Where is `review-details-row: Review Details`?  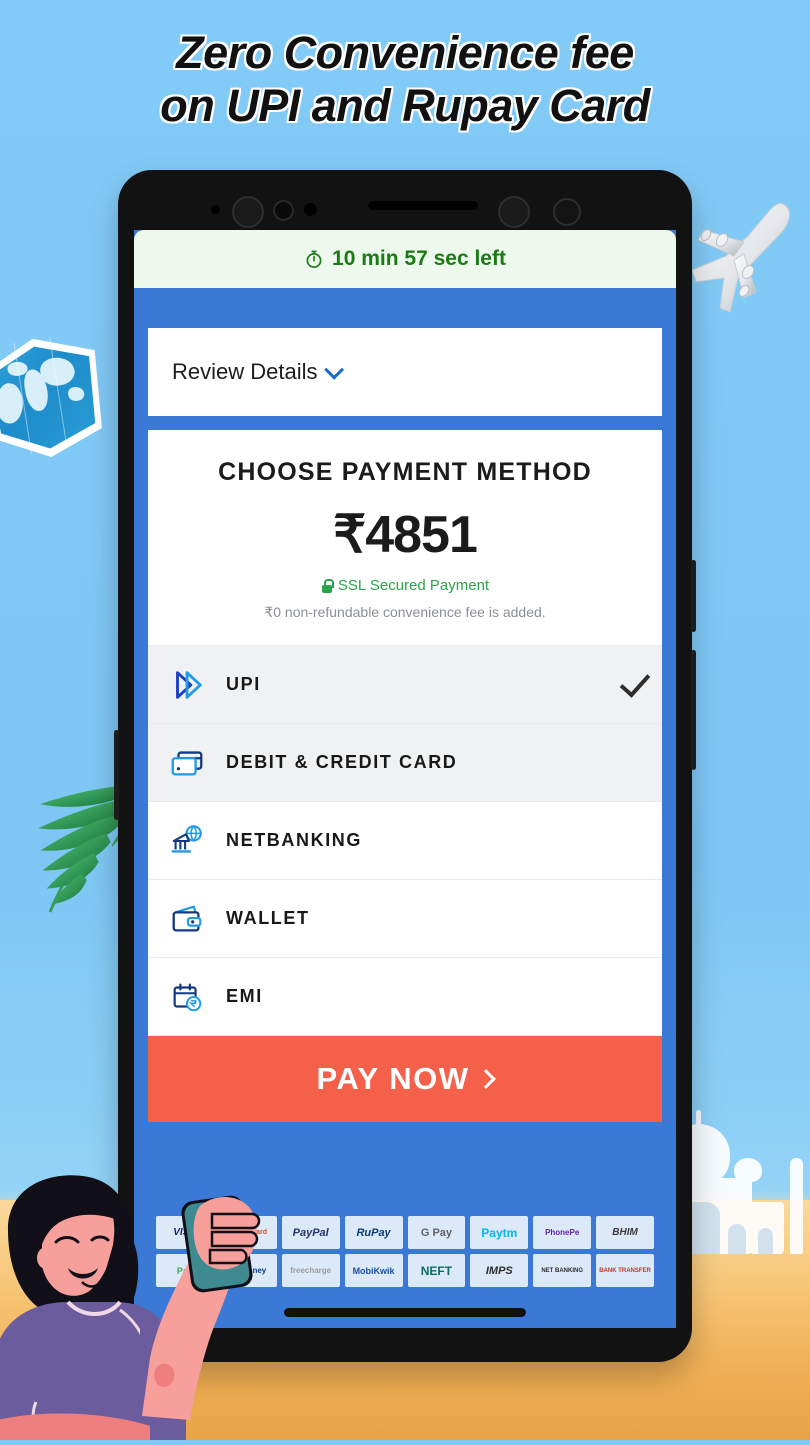
review-details-row: Review Details is located at coordinates (405, 372).